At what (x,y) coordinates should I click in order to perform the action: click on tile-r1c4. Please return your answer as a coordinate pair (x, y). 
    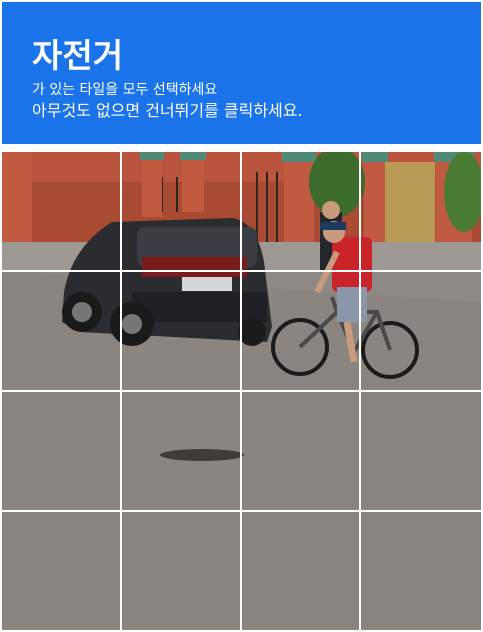
    Looking at the image, I should click on (421, 212).